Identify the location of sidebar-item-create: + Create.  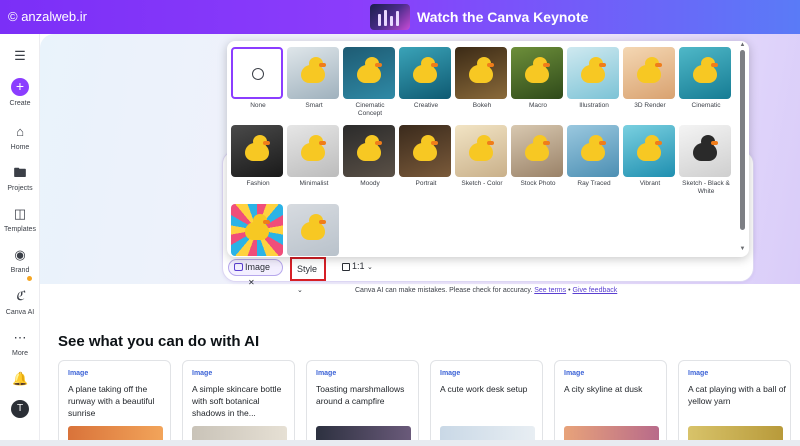
(20, 92).